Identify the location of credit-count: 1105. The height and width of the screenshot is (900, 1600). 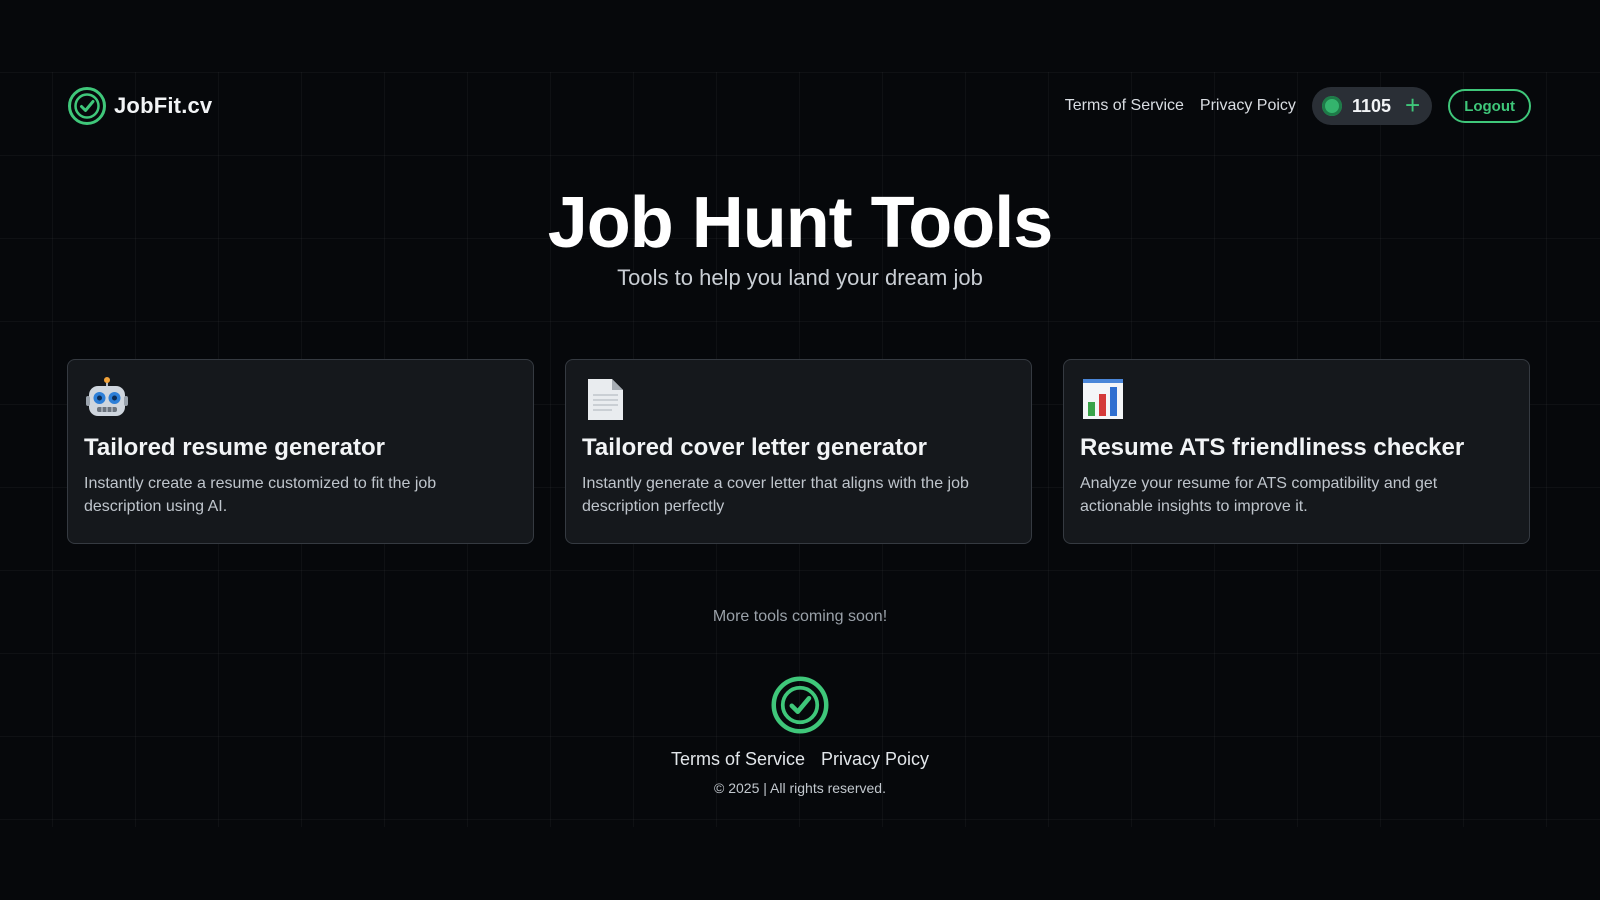
(1371, 105).